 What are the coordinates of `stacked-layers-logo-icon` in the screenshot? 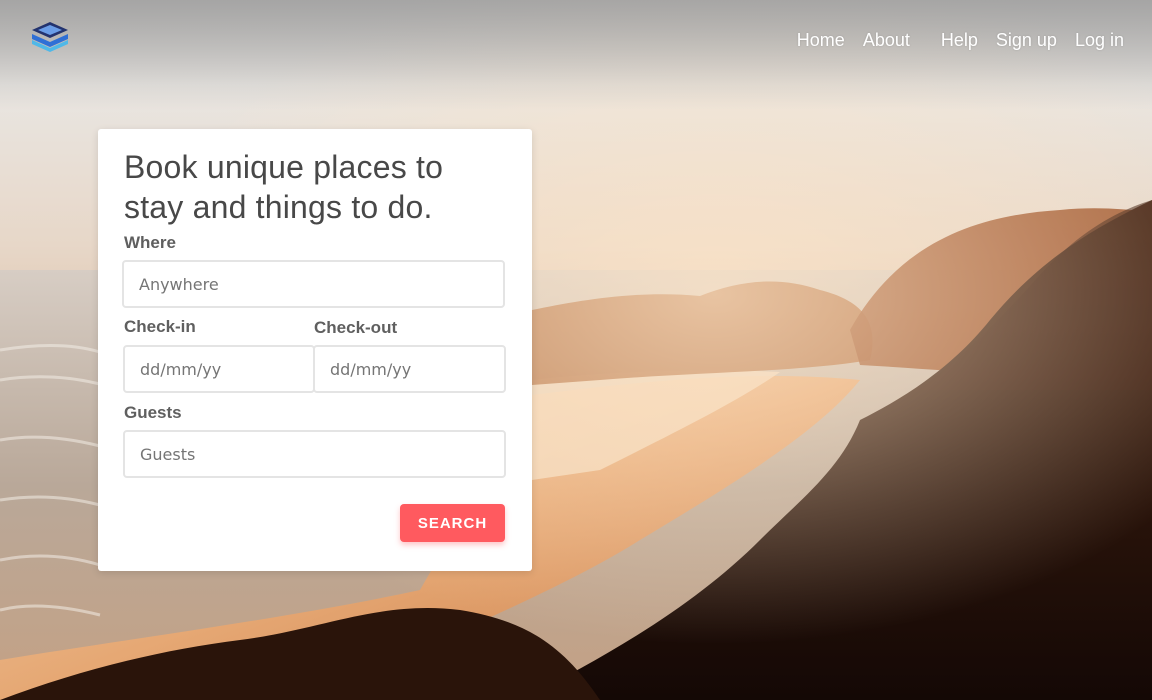 It's located at (50, 38).